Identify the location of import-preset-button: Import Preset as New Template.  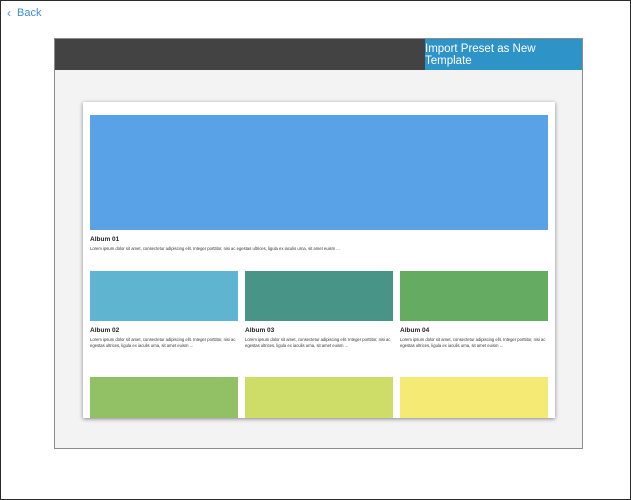
(503, 54).